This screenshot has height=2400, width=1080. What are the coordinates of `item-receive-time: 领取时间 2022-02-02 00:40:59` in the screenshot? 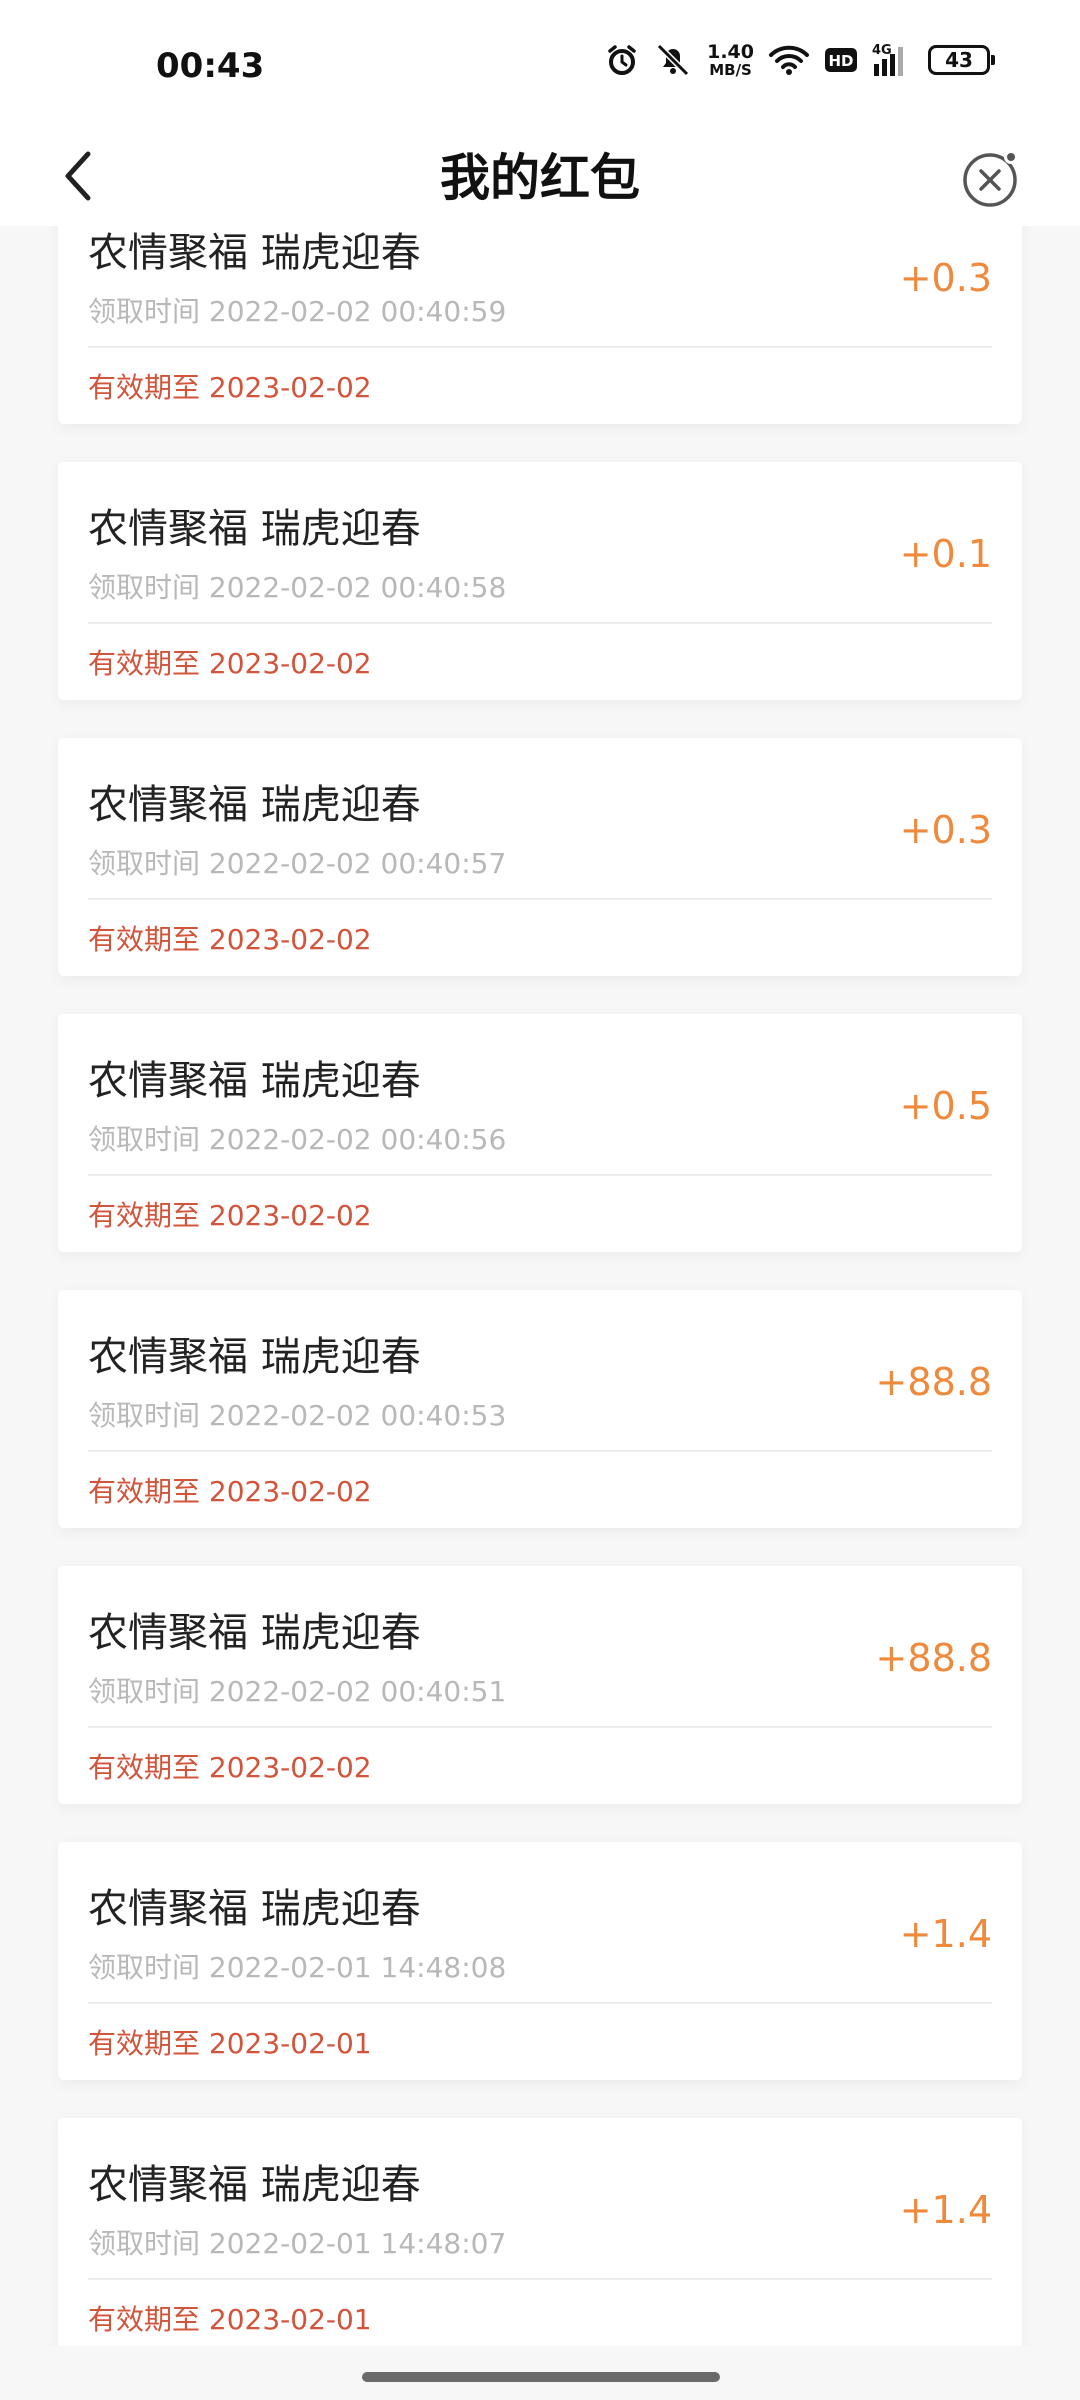 It's located at (297, 311).